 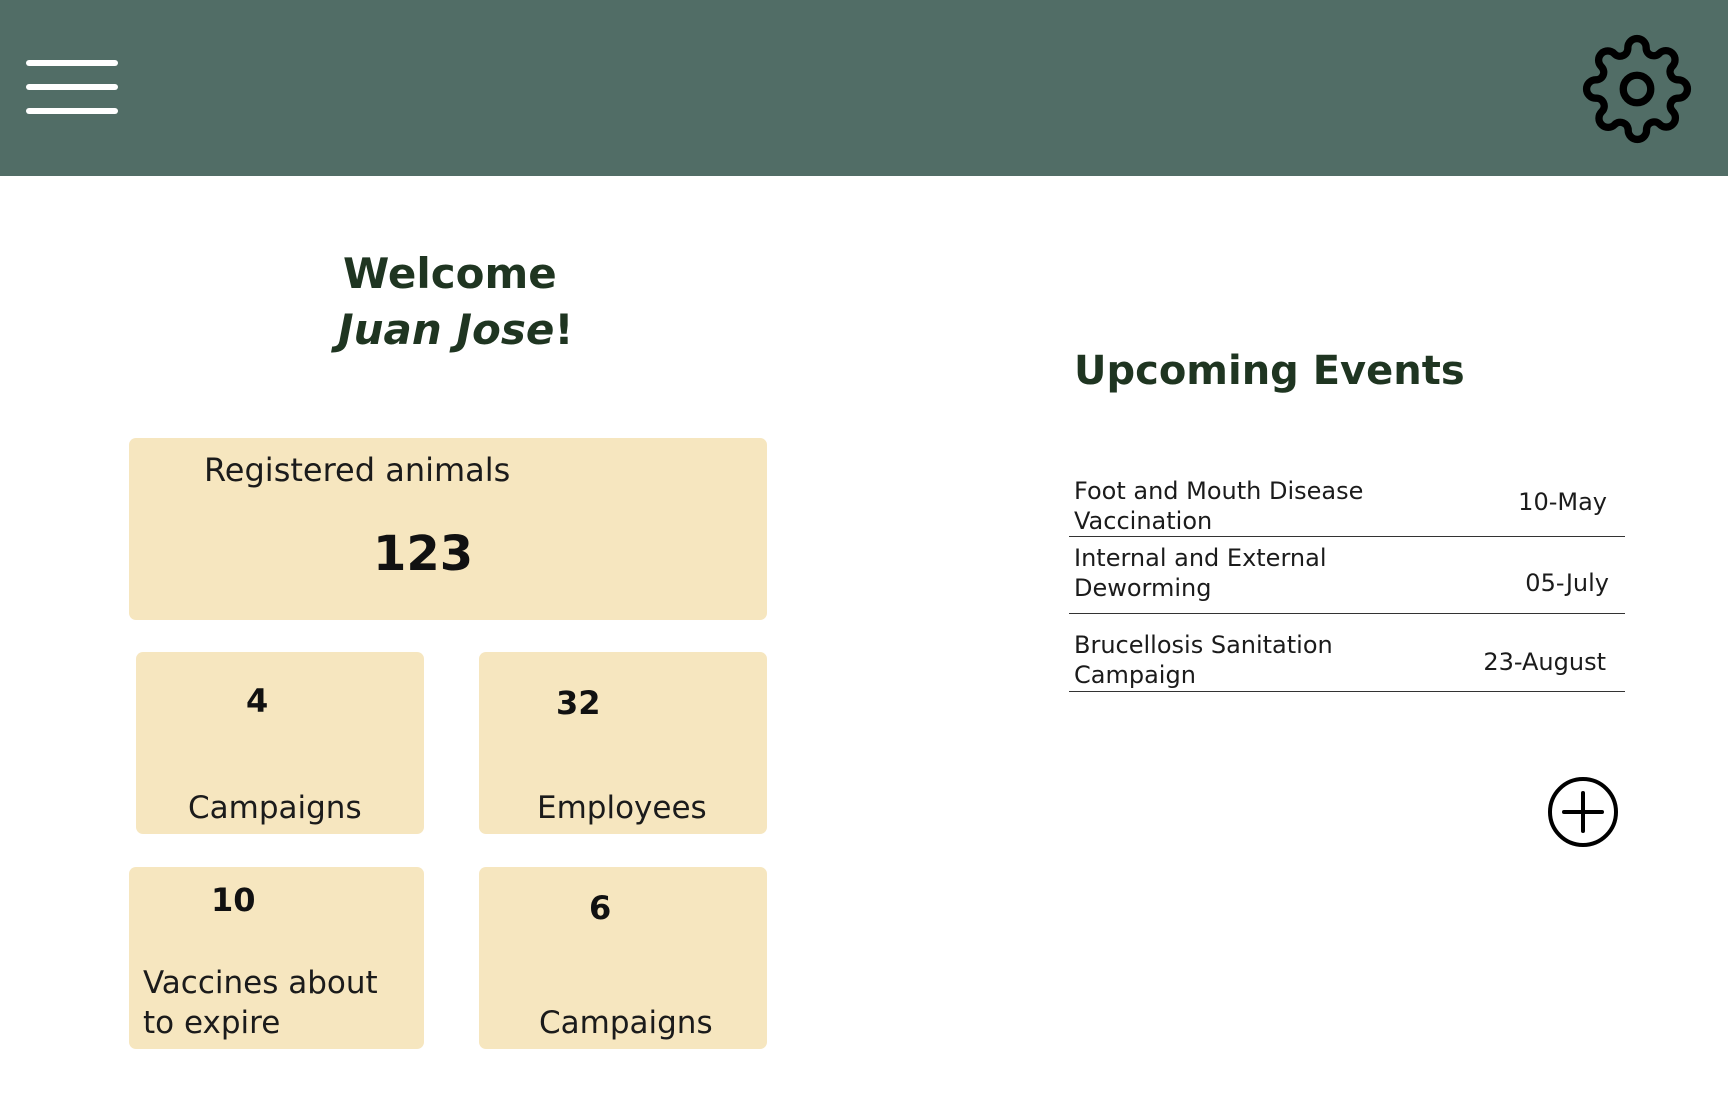 I want to click on gear-icon, so click(x=1637, y=89).